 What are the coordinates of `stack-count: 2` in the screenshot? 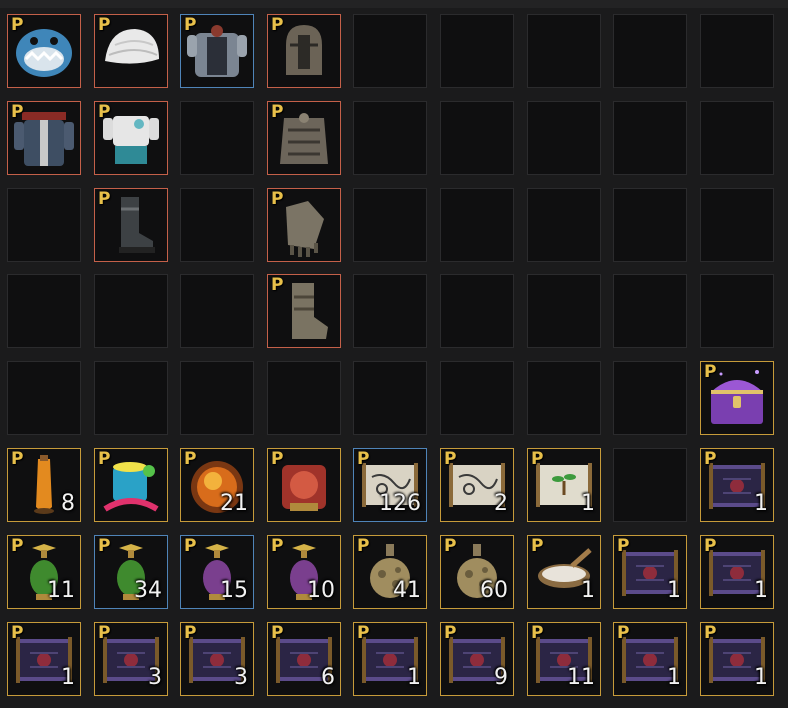 It's located at (501, 503).